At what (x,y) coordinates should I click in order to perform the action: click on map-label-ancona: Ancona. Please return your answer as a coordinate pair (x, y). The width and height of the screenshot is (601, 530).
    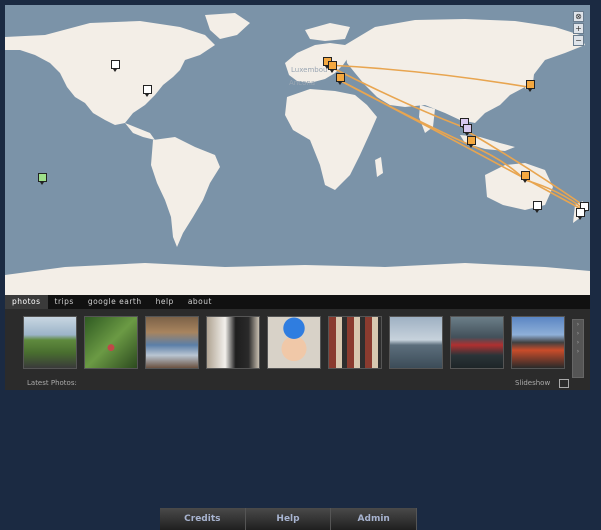
    Looking at the image, I should click on (302, 83).